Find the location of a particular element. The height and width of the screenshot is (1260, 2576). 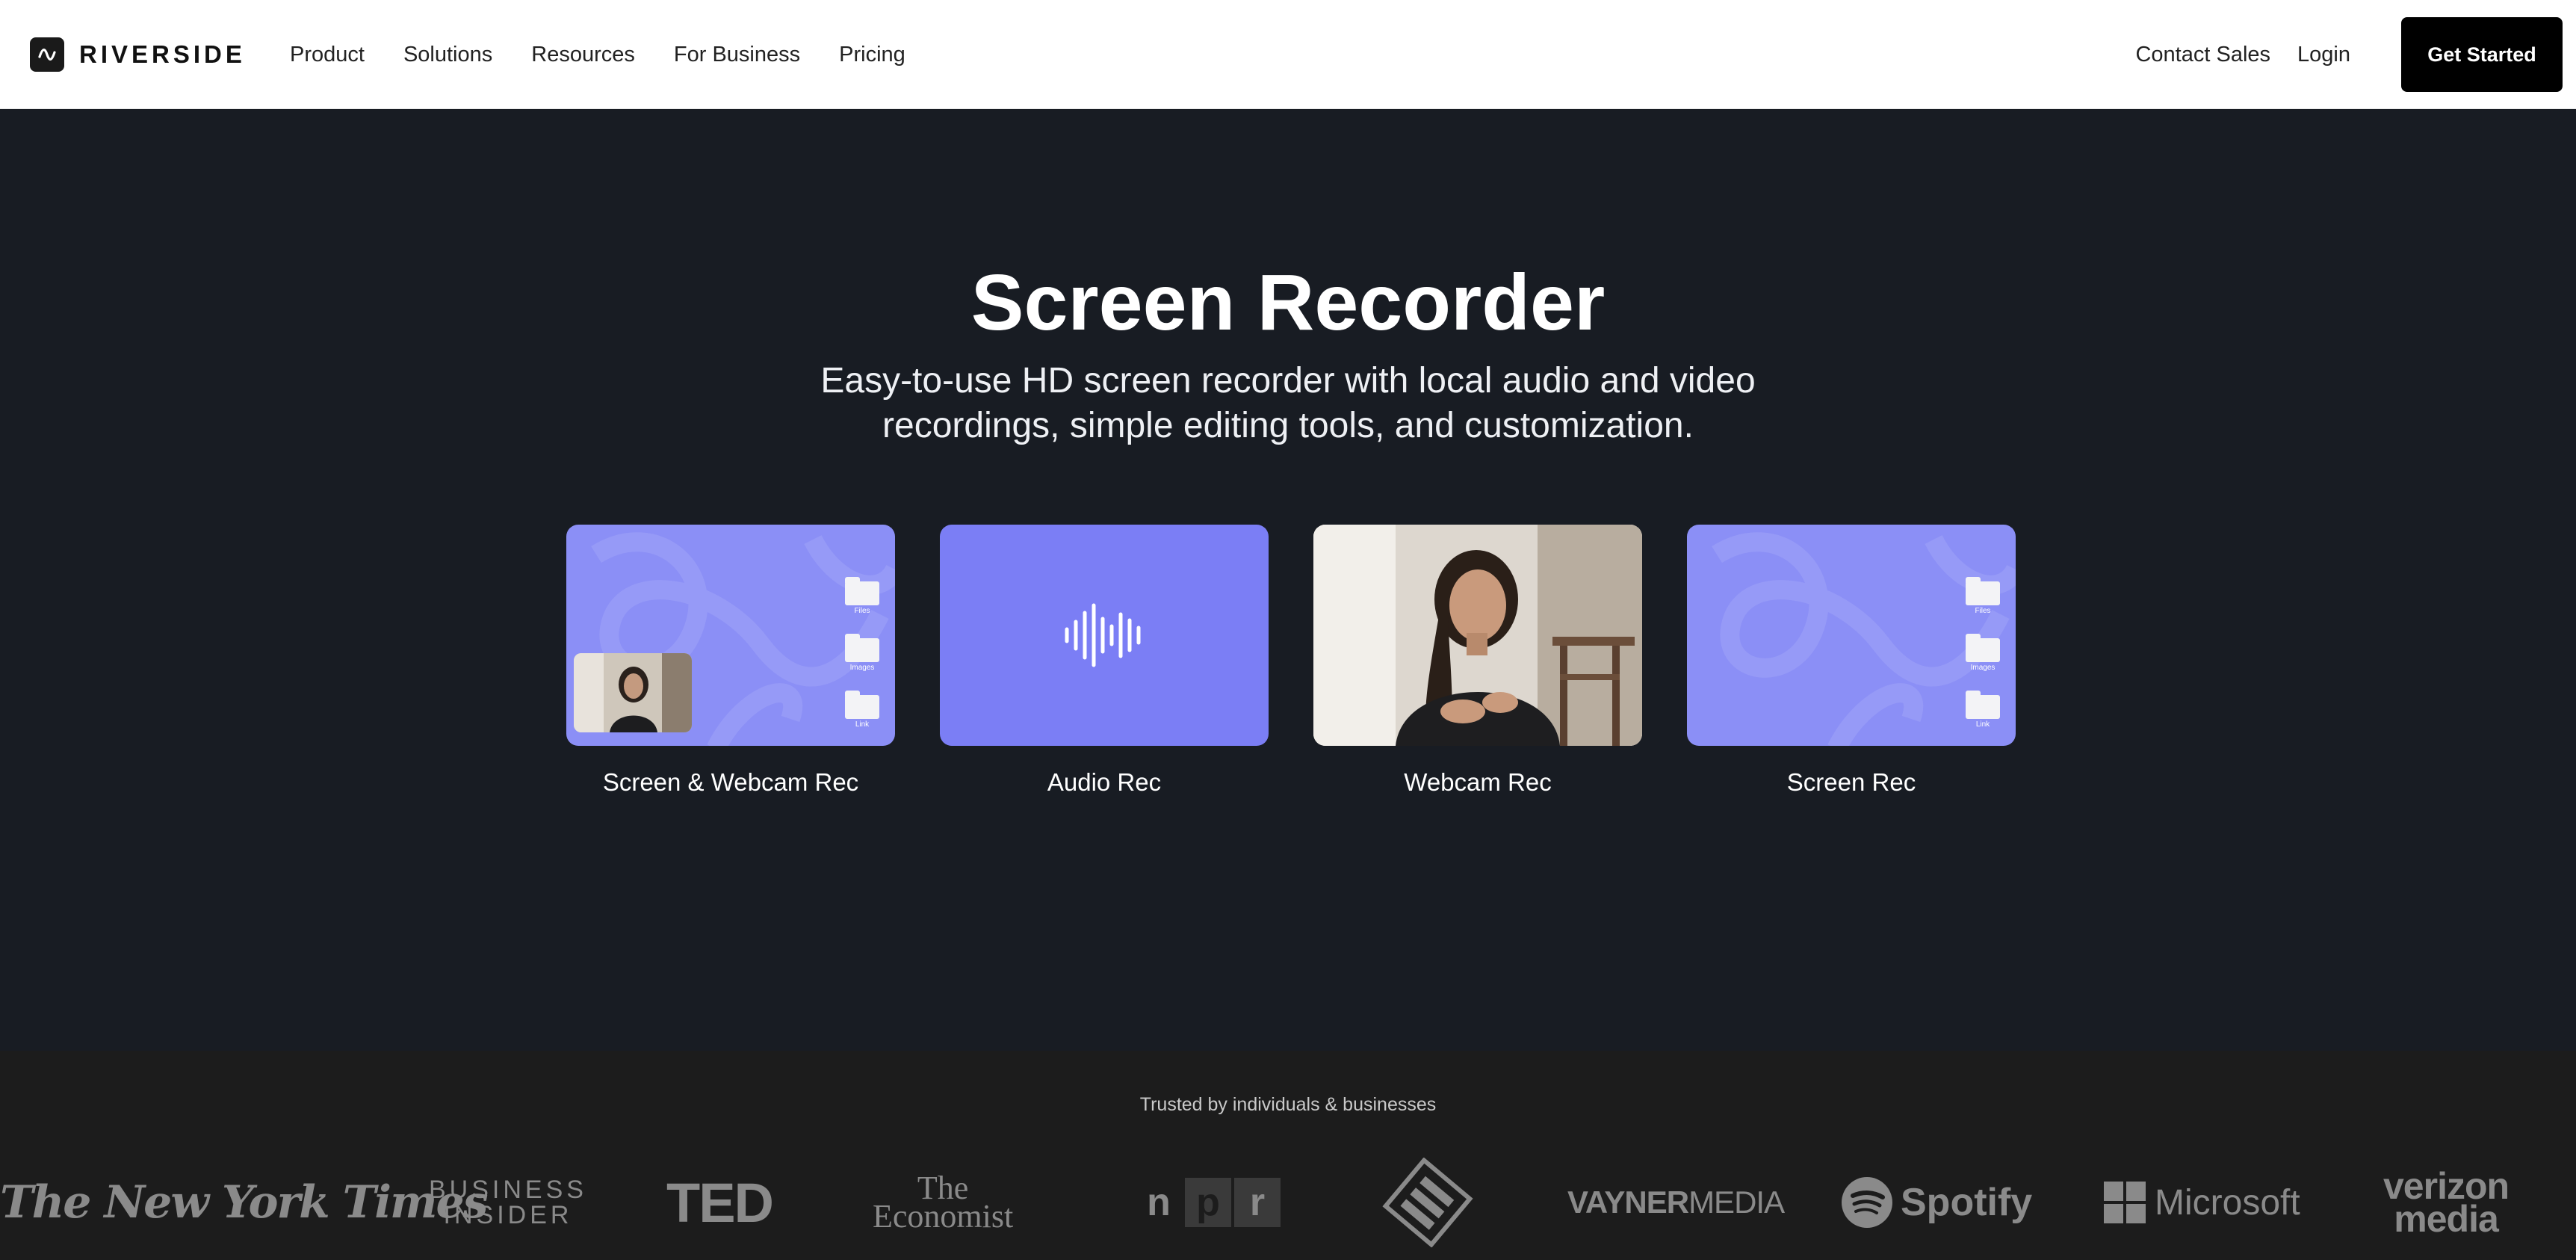

npr-p: p is located at coordinates (1208, 1202).